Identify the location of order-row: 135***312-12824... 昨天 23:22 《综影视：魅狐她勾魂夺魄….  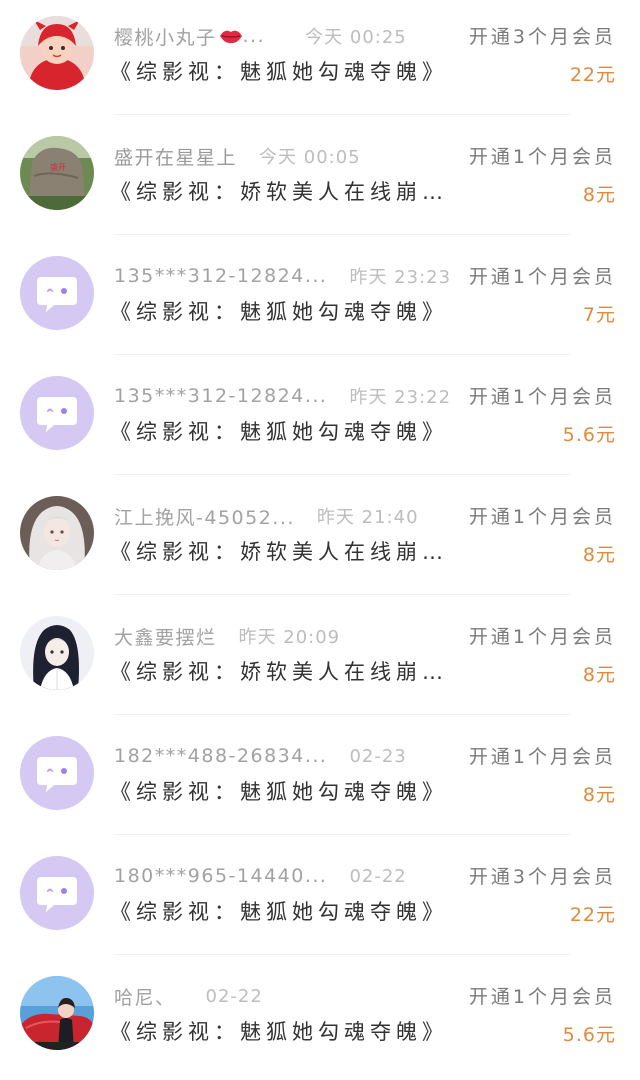
(320, 420).